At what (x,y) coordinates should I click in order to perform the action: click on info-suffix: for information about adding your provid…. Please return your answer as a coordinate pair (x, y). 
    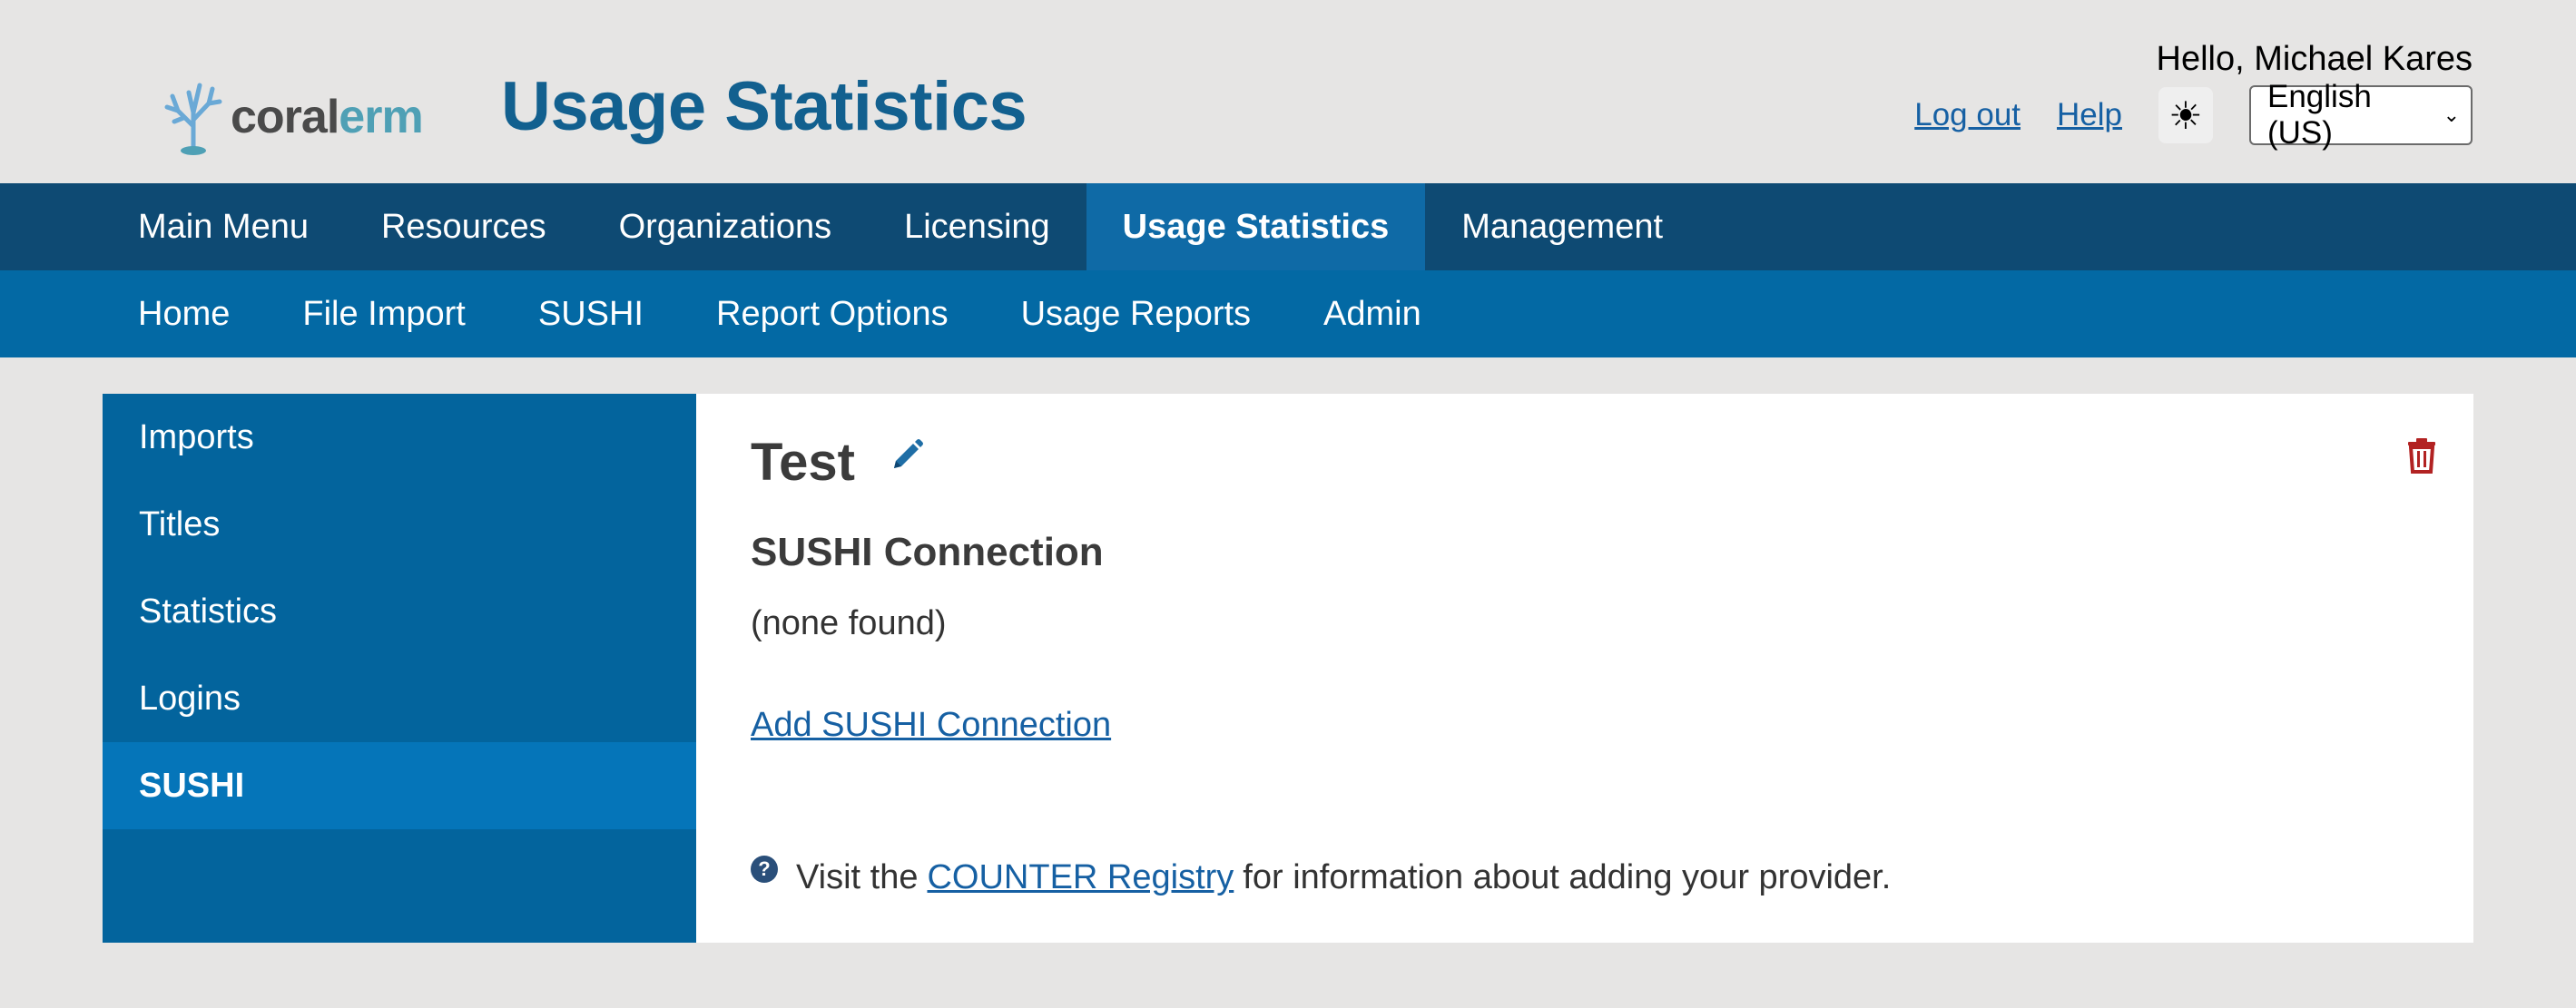
    Looking at the image, I should click on (1567, 877).